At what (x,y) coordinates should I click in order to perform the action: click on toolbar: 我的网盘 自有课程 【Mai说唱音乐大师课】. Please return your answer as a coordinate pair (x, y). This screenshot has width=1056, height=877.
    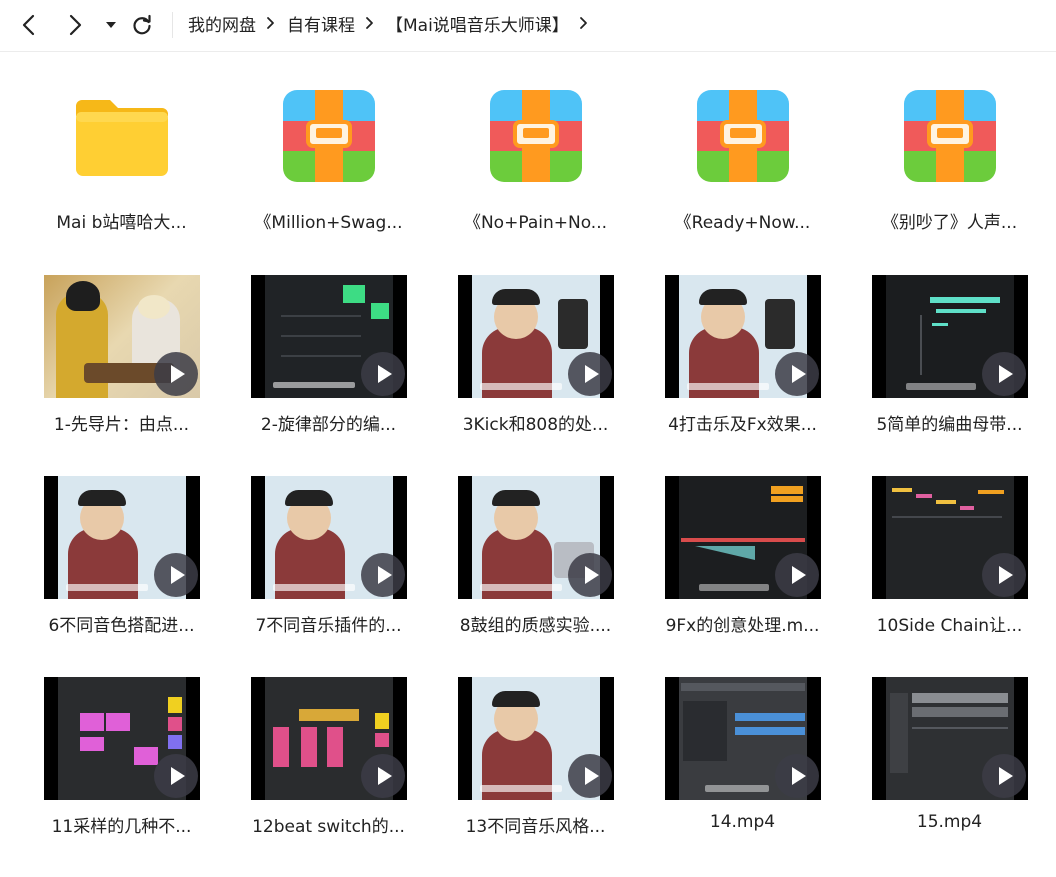
    Looking at the image, I should click on (528, 26).